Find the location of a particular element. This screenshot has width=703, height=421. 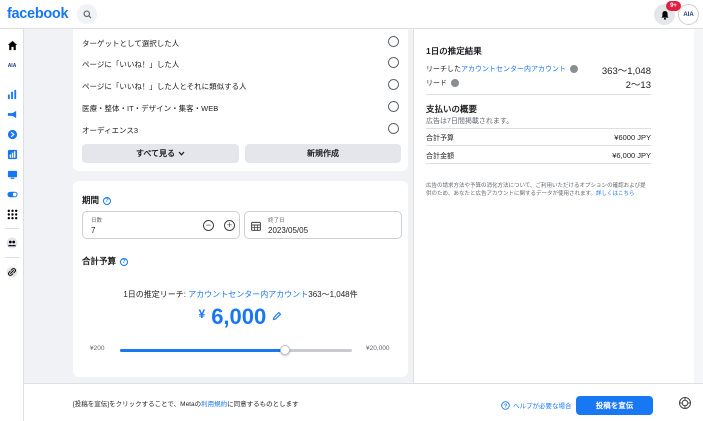

period-title-row: 期間? is located at coordinates (97, 200).